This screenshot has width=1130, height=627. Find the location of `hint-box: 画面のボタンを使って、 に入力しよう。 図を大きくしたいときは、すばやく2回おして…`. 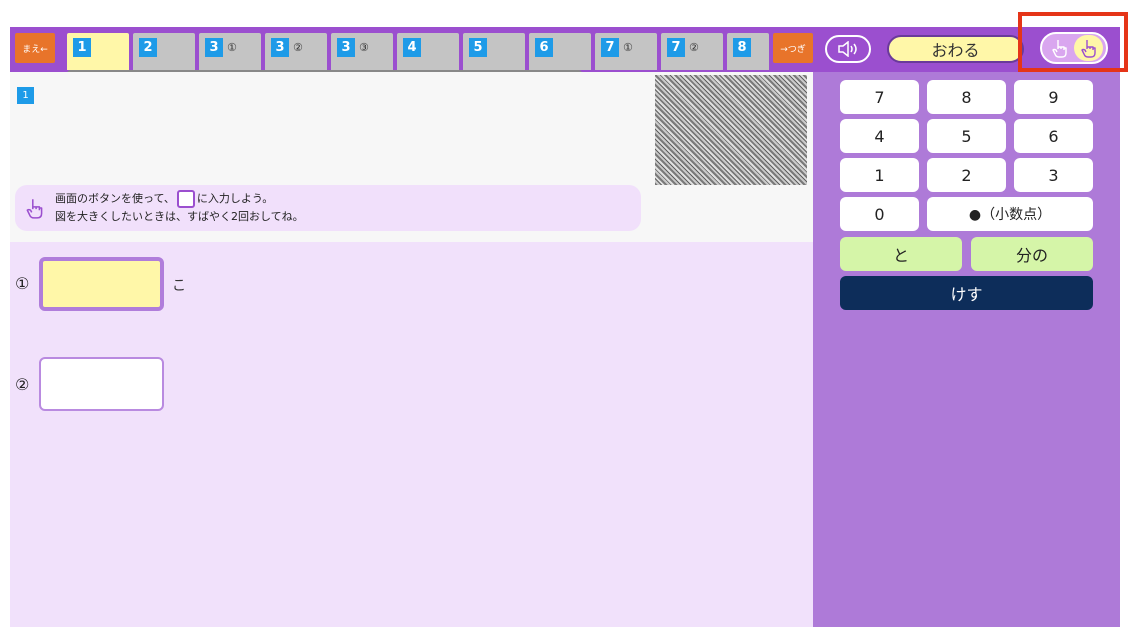

hint-box: 画面のボタンを使って、 に入力しよう。 図を大きくしたいときは、すばやく2回おして… is located at coordinates (328, 208).